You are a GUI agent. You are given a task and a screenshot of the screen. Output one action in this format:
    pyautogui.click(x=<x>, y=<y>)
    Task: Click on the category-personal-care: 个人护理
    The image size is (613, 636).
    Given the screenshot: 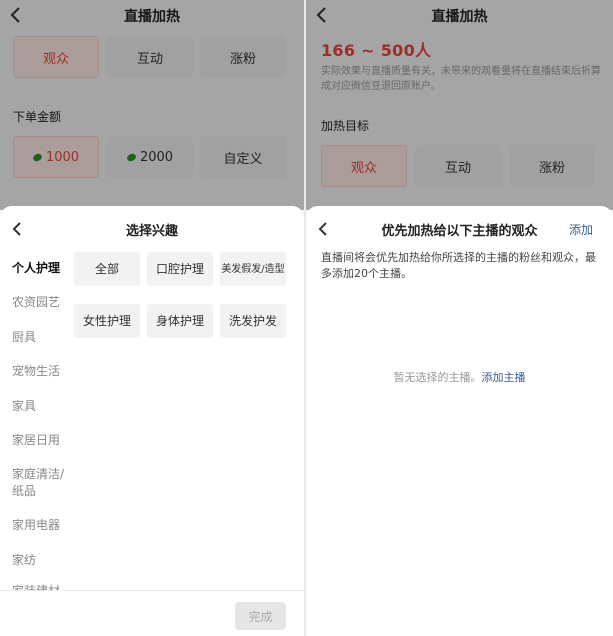 What is the action you would take?
    pyautogui.click(x=40, y=268)
    